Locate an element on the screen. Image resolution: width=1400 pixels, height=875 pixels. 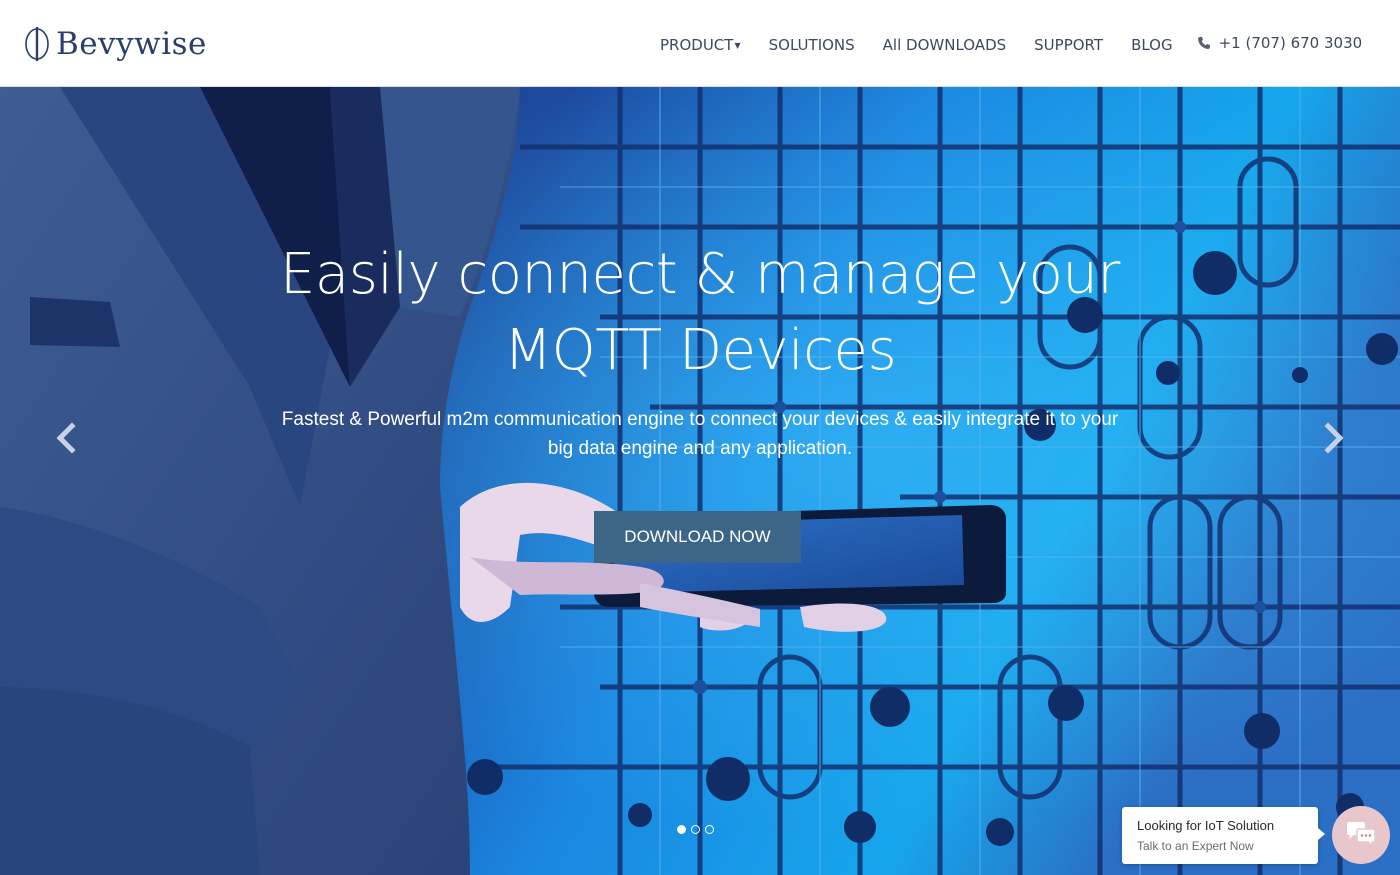
chevron-right-icon is located at coordinates (1334, 438).